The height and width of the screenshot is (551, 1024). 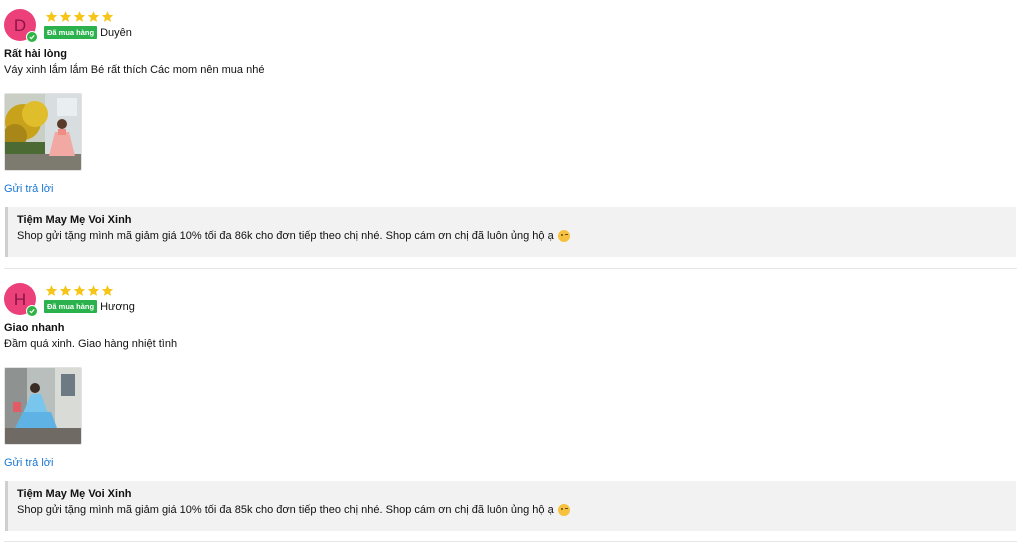 I want to click on review-meta: Đã mua hàng Duyên, so click(x=88, y=32).